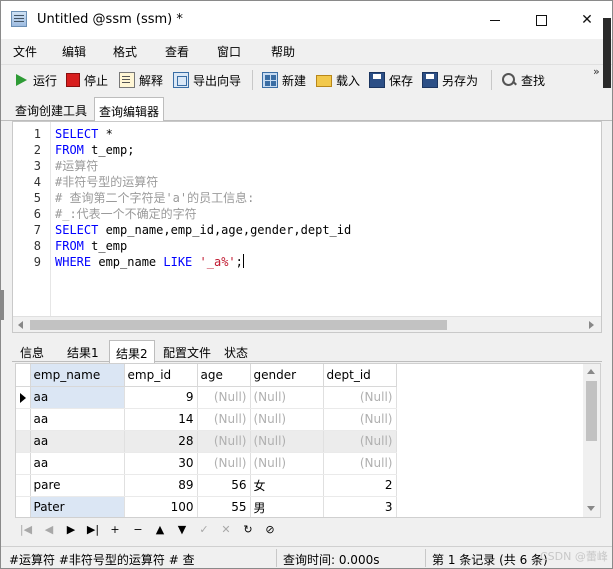 This screenshot has width=613, height=569. I want to click on column-header-dept-id: dept_id, so click(360, 375).